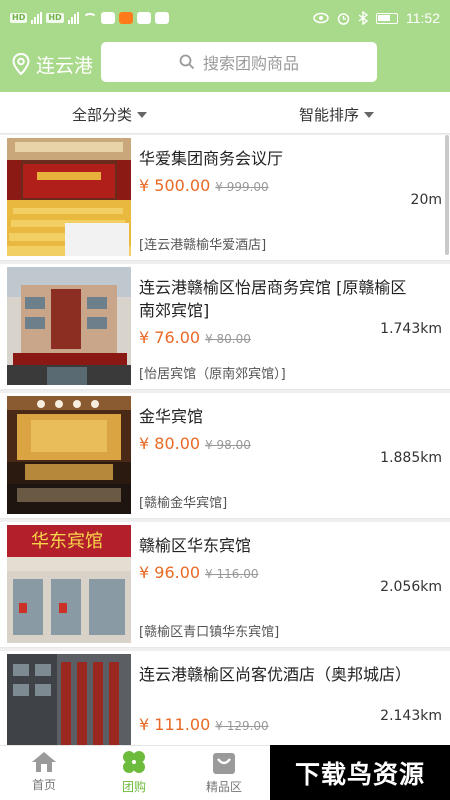  I want to click on city-name: 连云港, so click(65, 65).